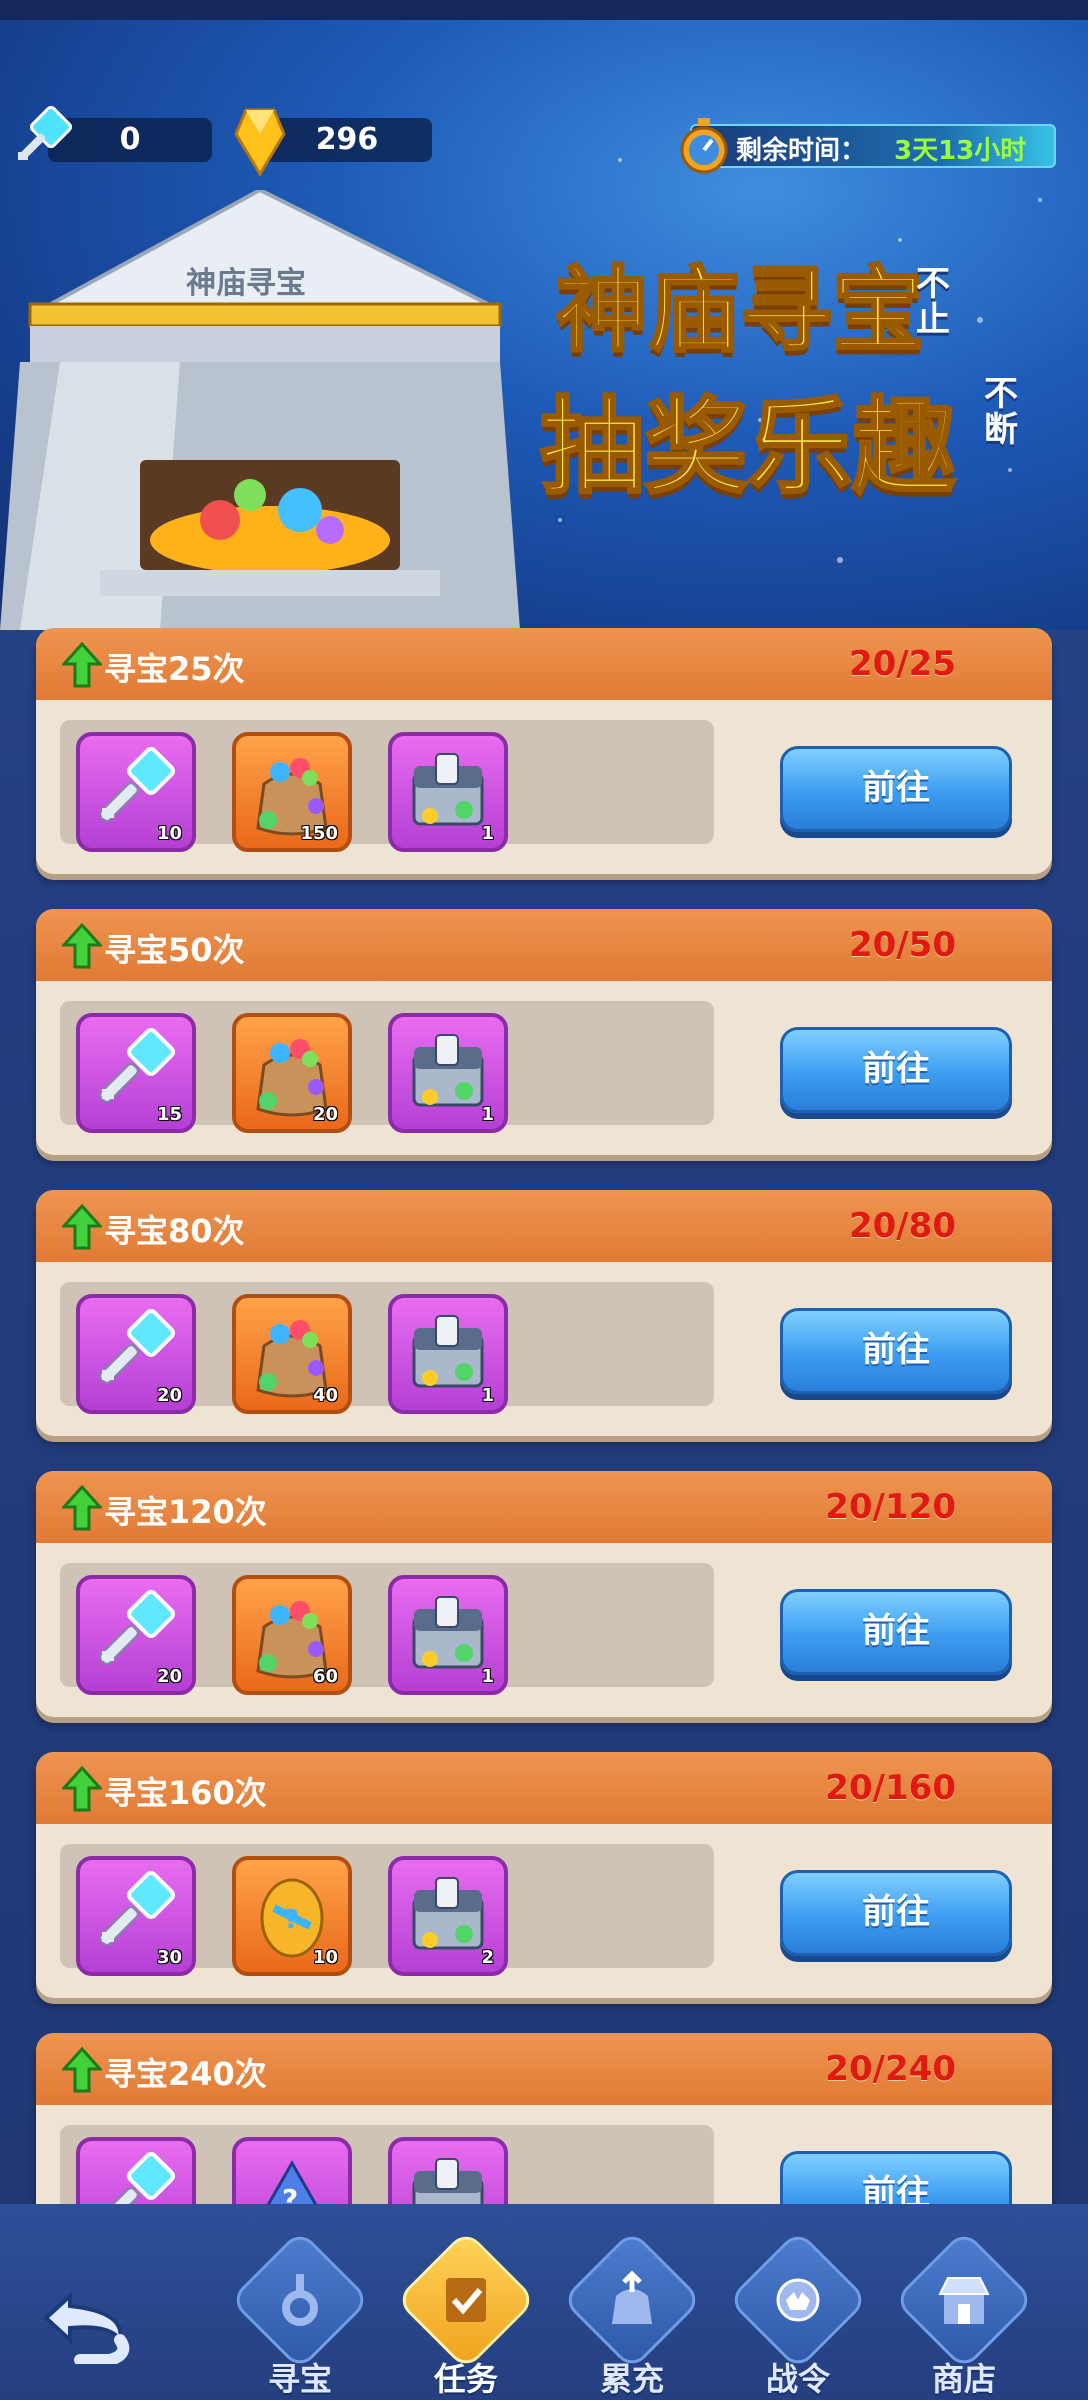 The height and width of the screenshot is (2400, 1088). Describe the element at coordinates (174, 669) in the screenshot. I see `task-title: 寻宝25次` at that location.